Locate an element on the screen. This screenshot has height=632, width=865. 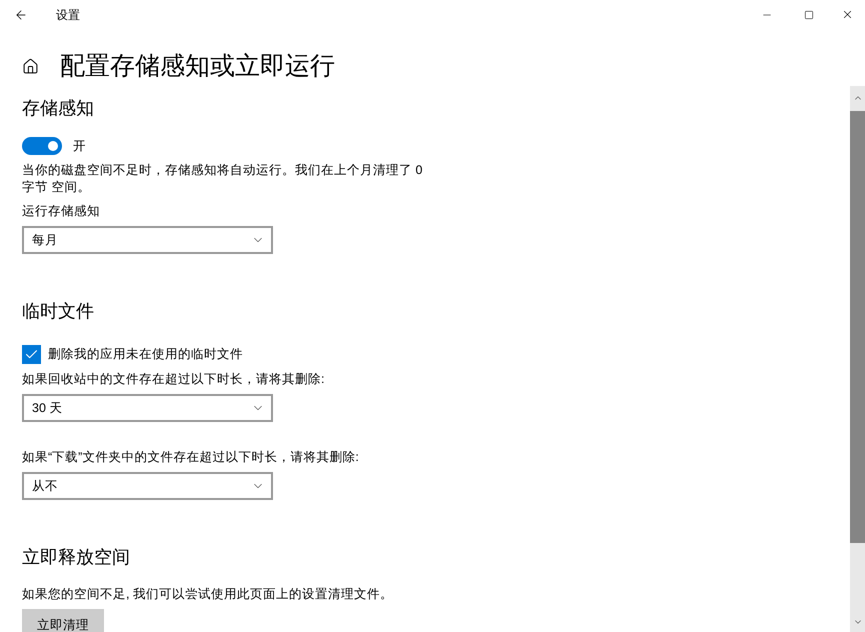
section-heading: 临时文件 is located at coordinates (58, 311).